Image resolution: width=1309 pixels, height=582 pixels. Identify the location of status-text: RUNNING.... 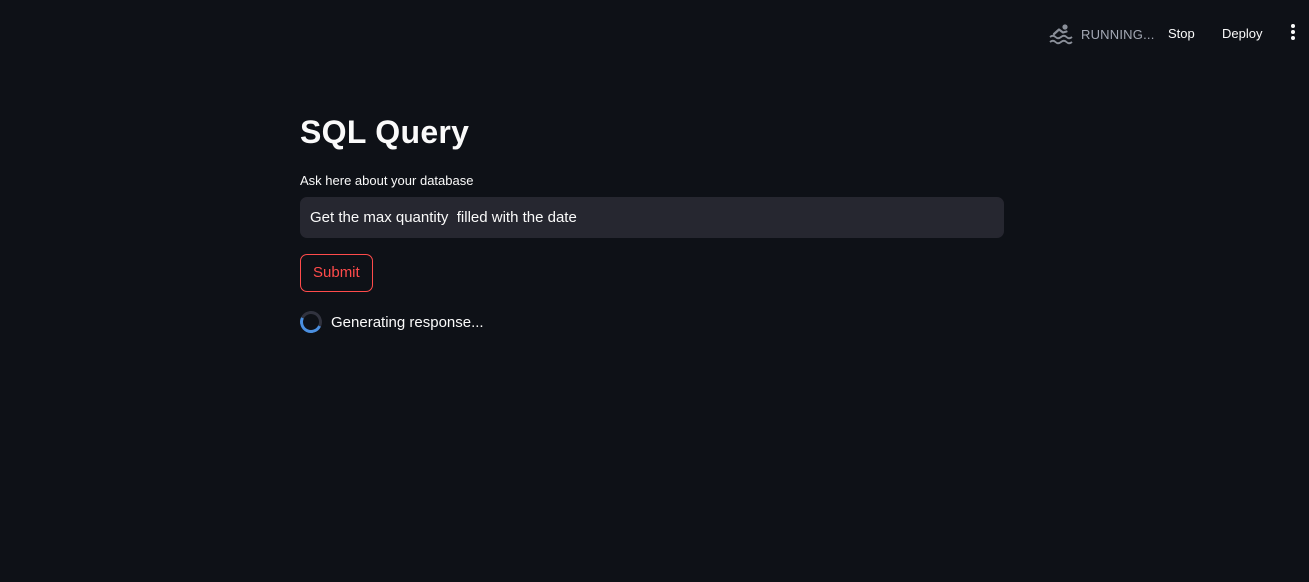
(1118, 34).